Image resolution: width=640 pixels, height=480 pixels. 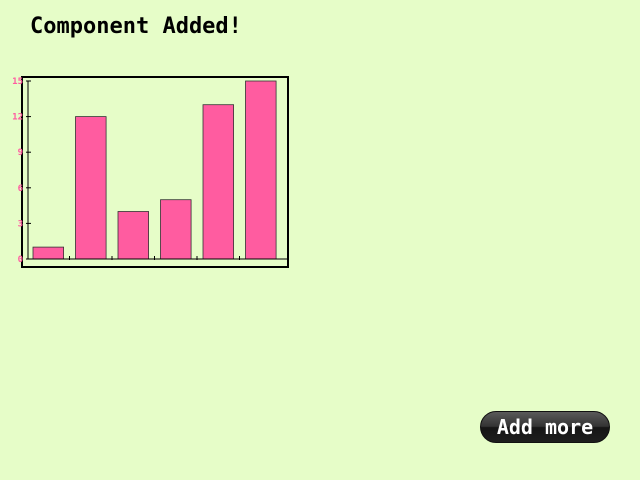 I want to click on y-tick-label: 3, so click(x=20, y=224).